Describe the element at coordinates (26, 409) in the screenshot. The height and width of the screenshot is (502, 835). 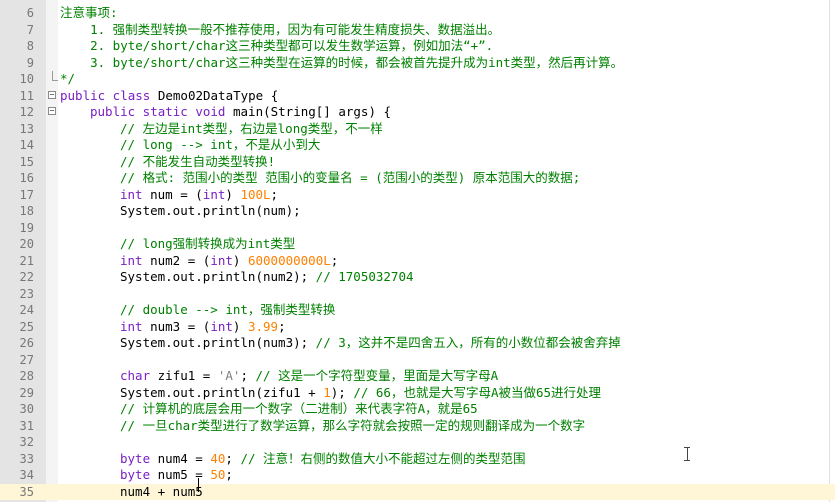
I see `line-number: 30` at that location.